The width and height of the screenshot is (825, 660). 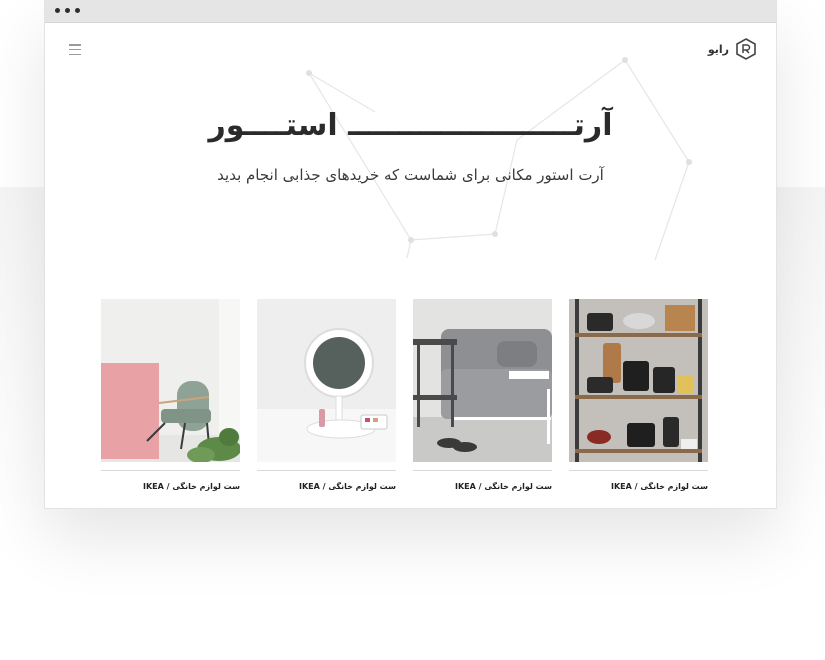 What do you see at coordinates (77, 10) in the screenshot?
I see `window-maximize-button` at bounding box center [77, 10].